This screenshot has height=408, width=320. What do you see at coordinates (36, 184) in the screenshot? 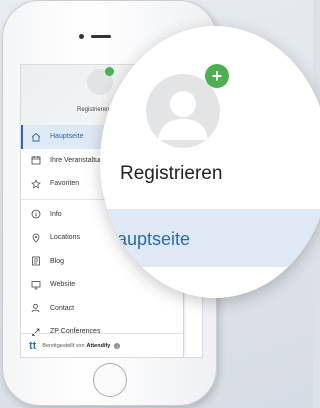
I see `star-icon` at bounding box center [36, 184].